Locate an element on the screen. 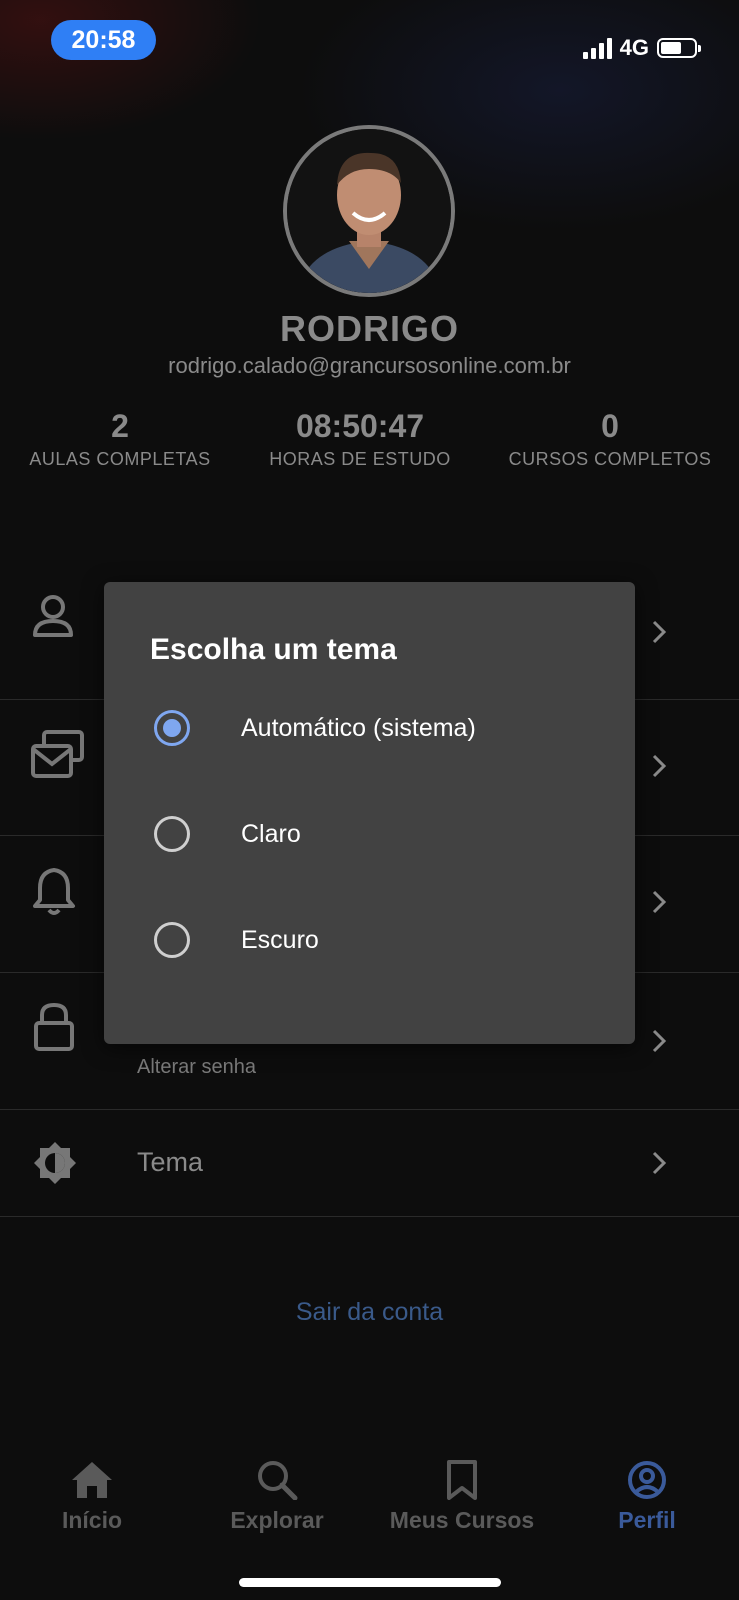 This screenshot has height=1600, width=739. stat-value: 0 is located at coordinates (610, 426).